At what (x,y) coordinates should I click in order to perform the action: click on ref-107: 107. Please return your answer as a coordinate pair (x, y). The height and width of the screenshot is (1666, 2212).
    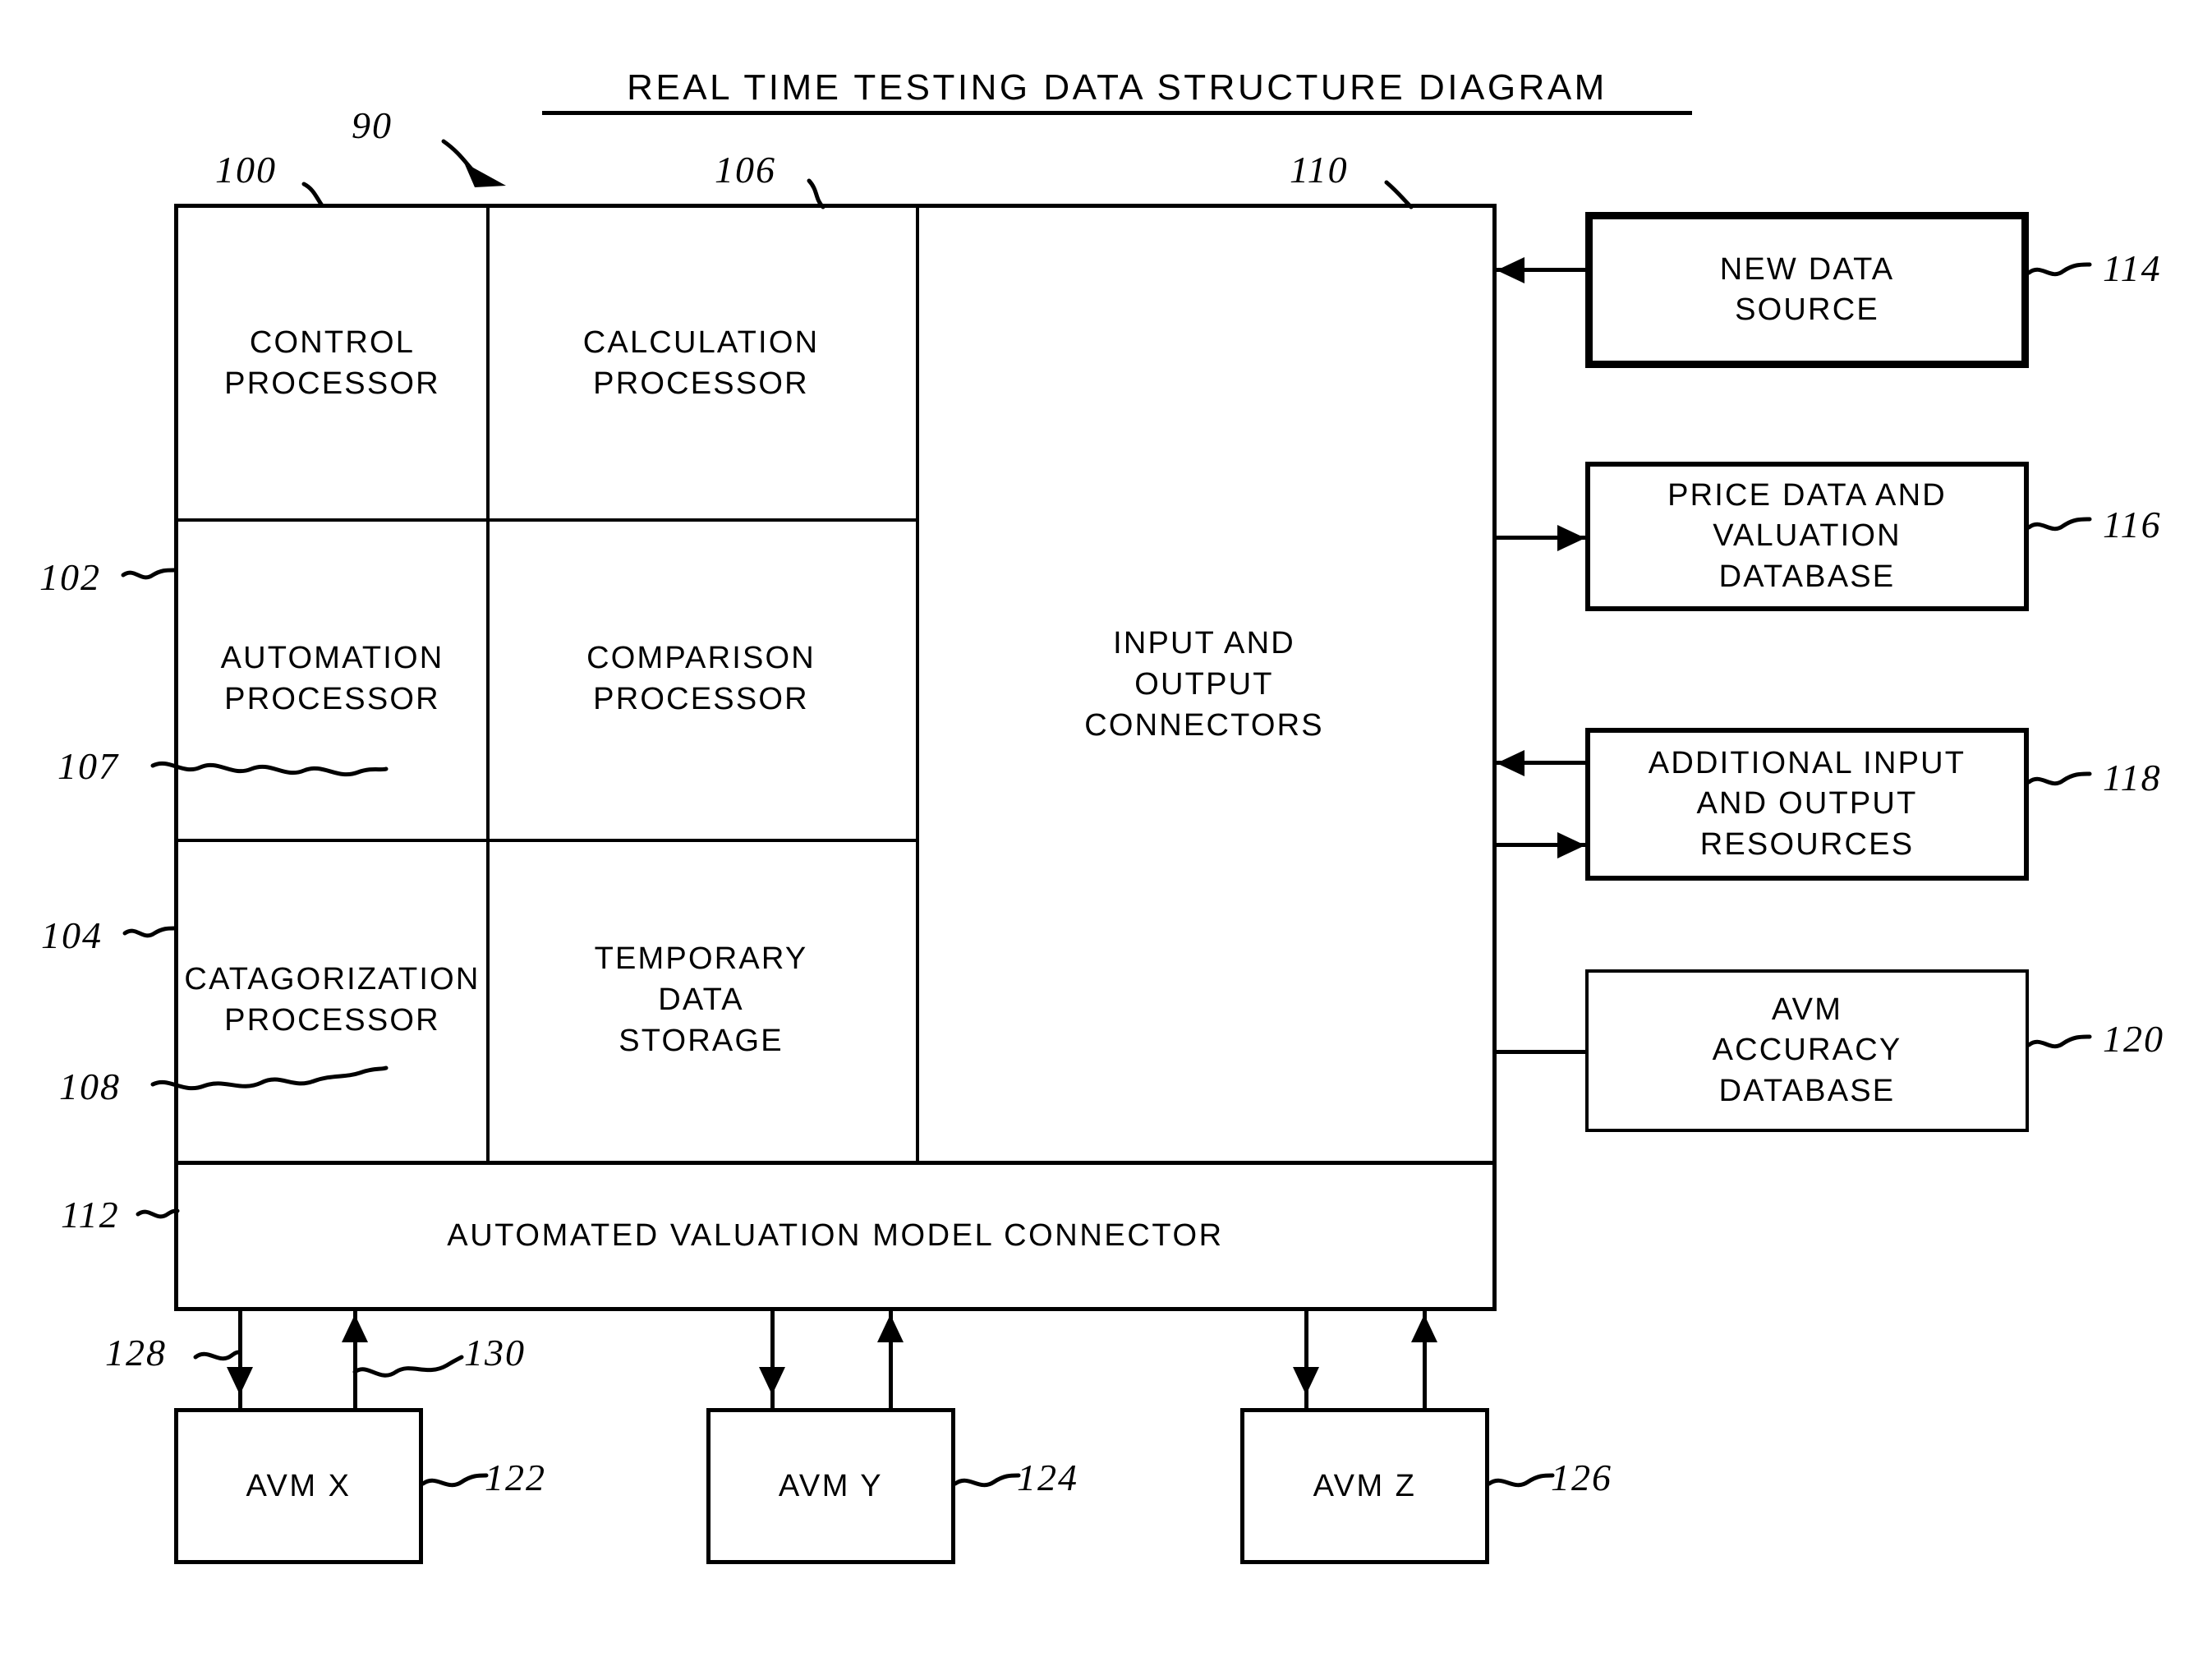
    Looking at the image, I should click on (88, 766).